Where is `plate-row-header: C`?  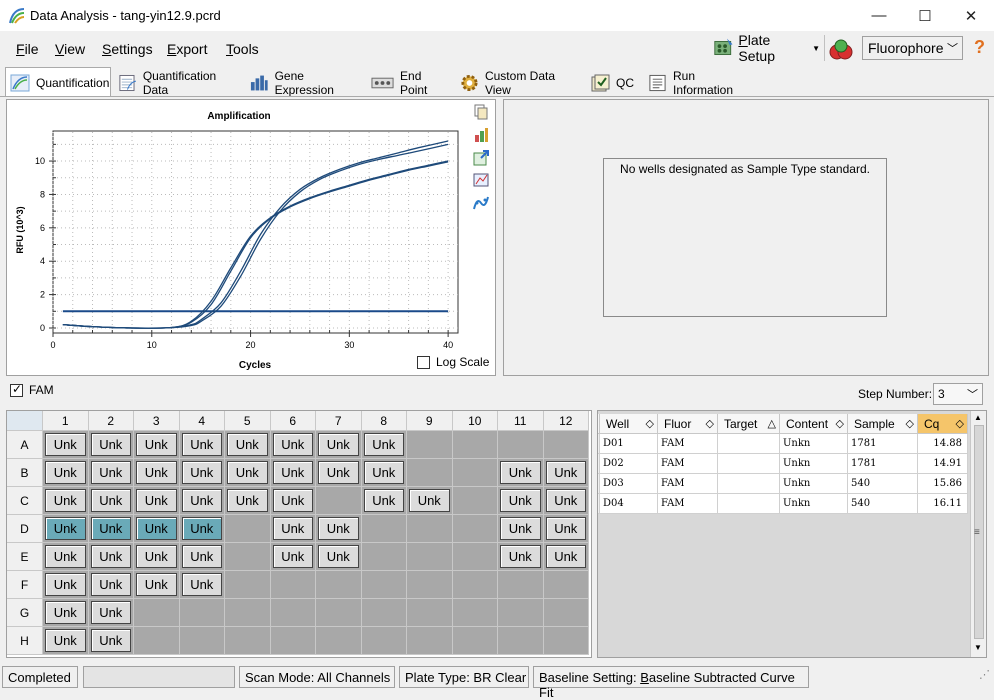 plate-row-header: C is located at coordinates (25, 501).